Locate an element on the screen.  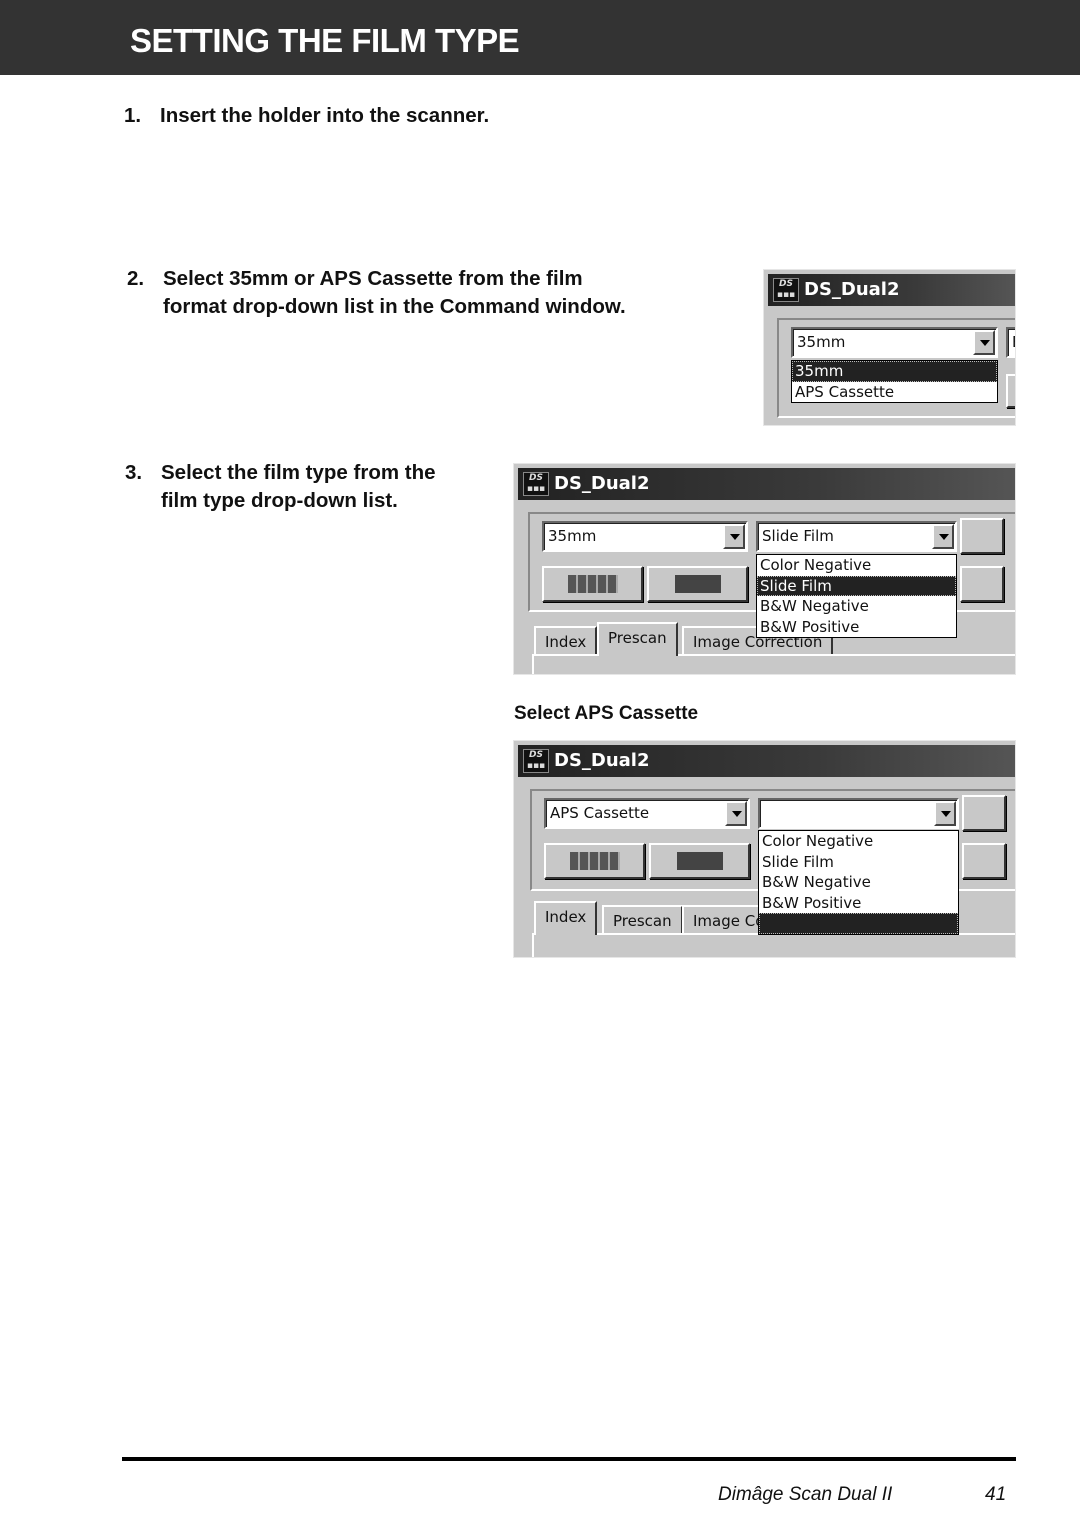
command-window-format: DS▪▪▪DS_Dual2 35mm E 35mm APS Cassette is located at coordinates (889, 347).